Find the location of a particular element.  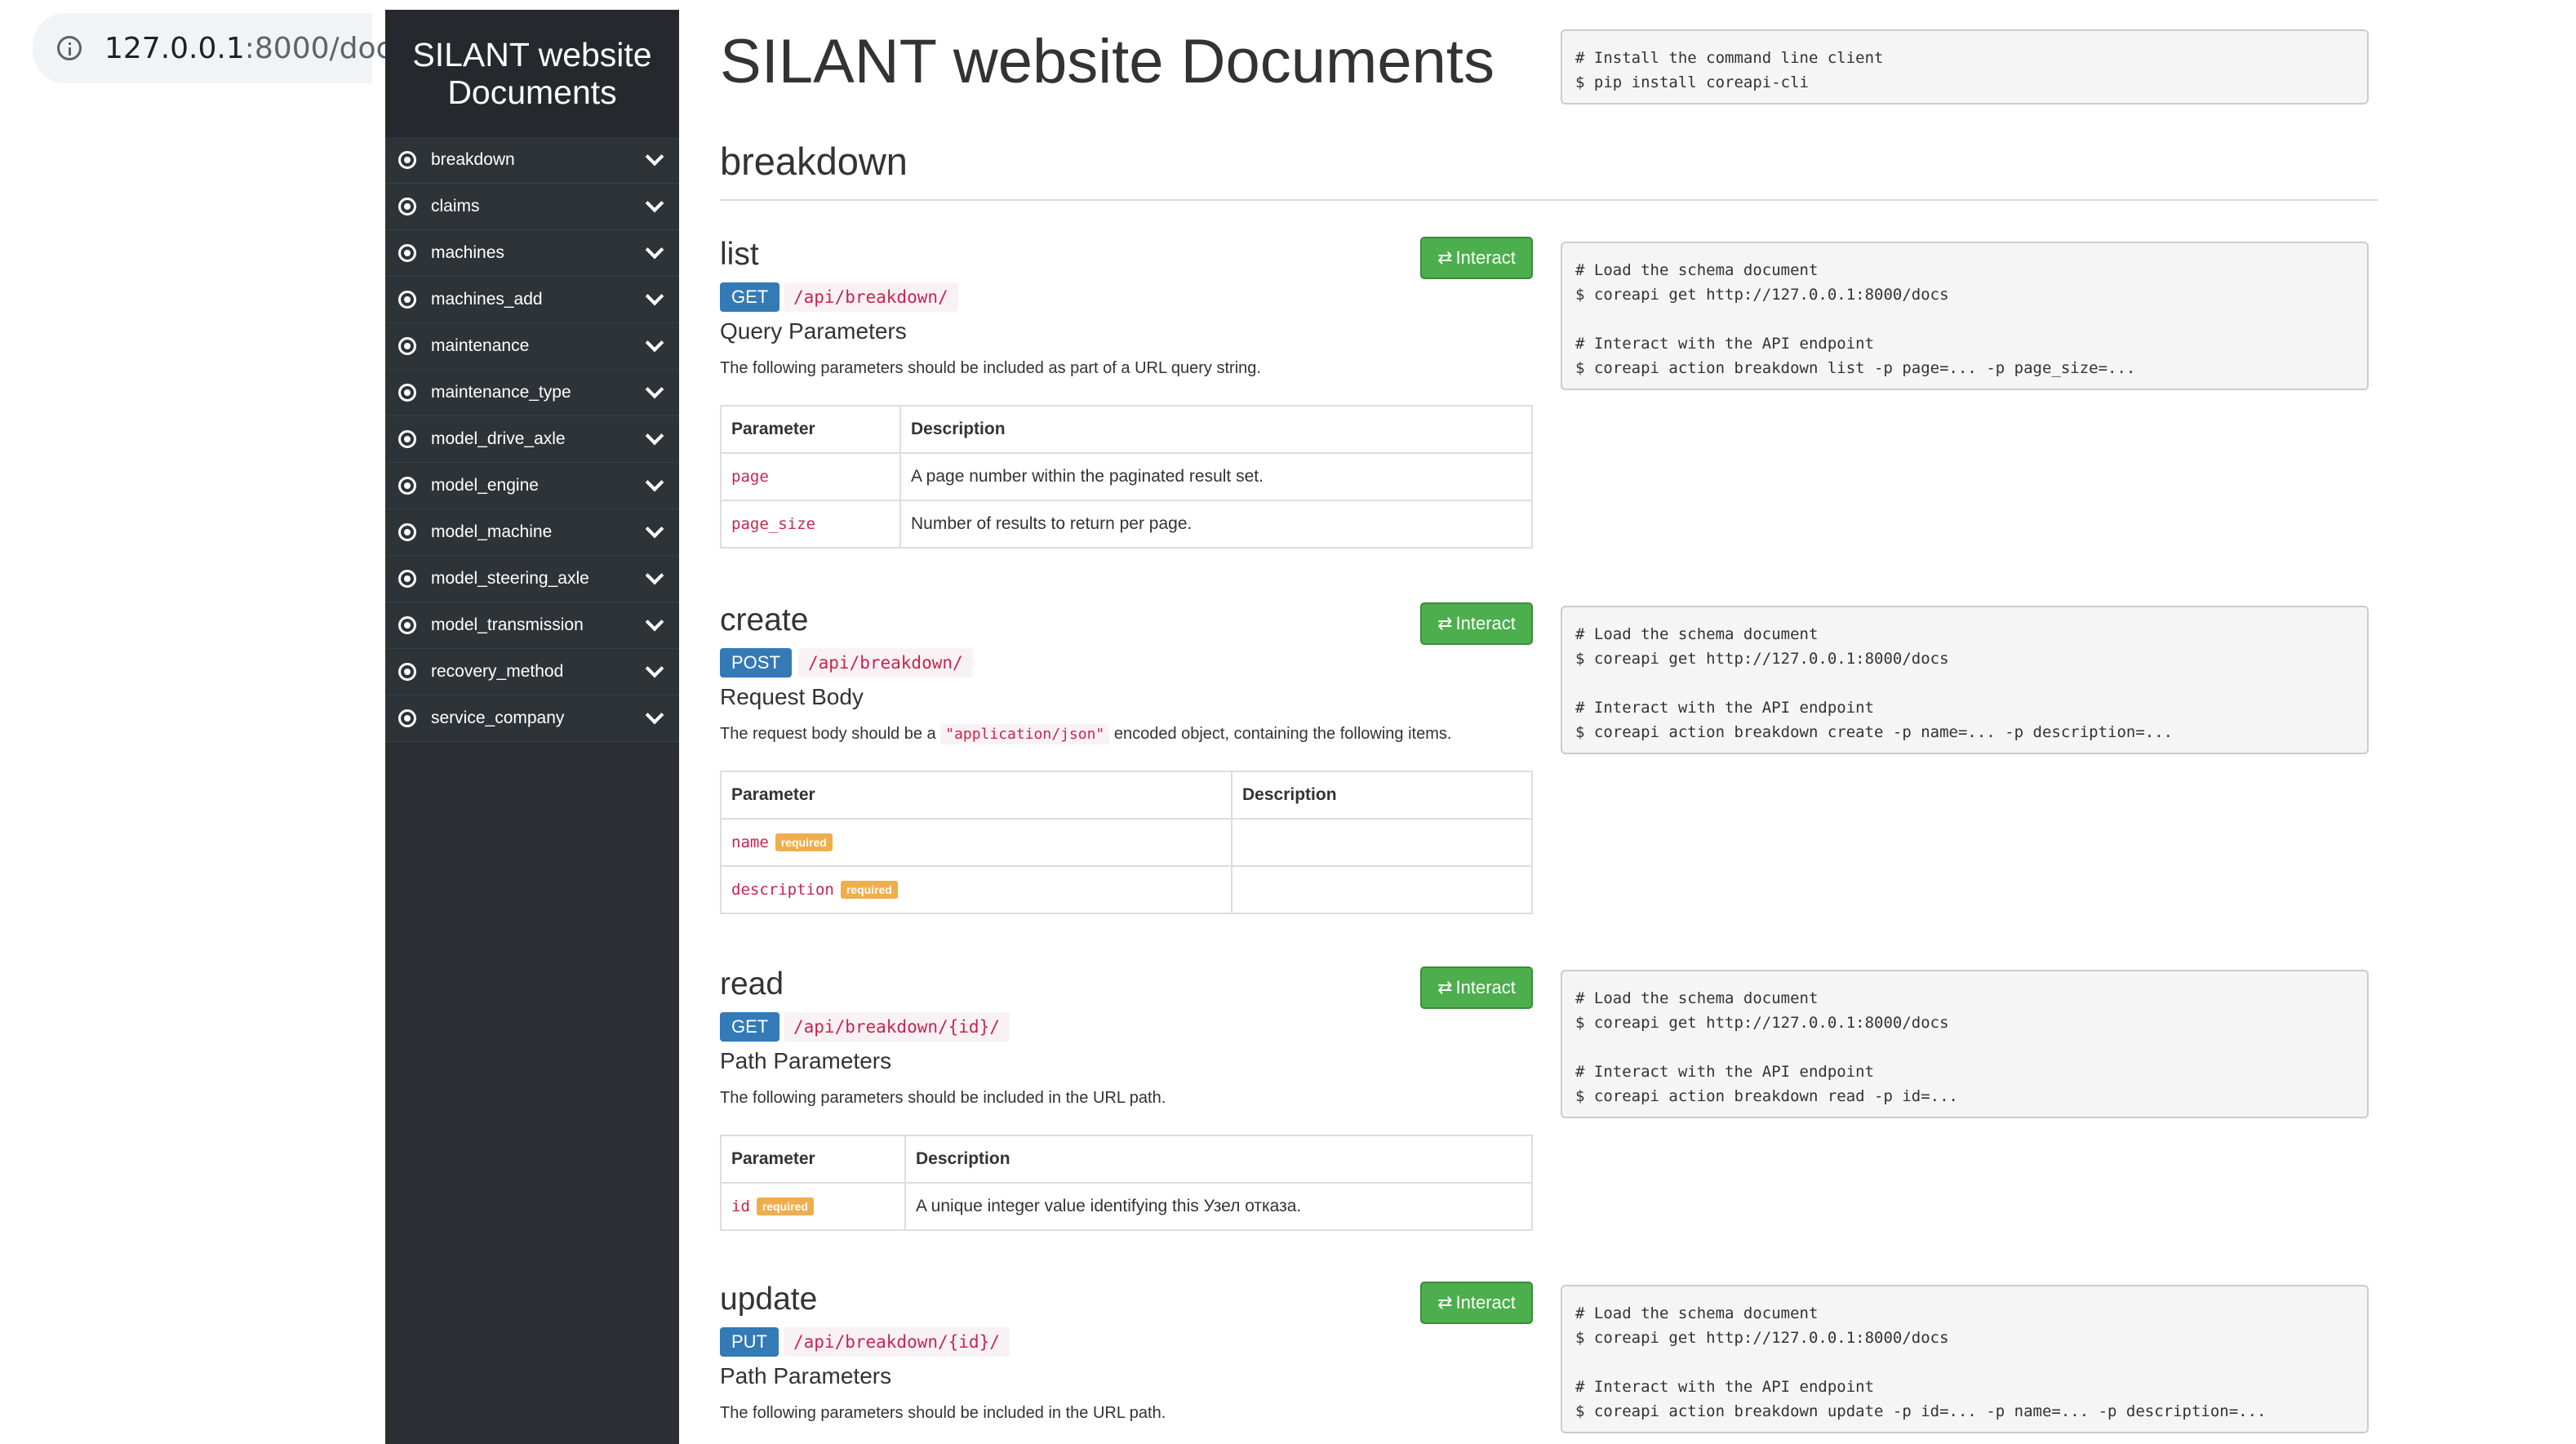

sidebar-brand: SILANT website Documents is located at coordinates (532, 73).